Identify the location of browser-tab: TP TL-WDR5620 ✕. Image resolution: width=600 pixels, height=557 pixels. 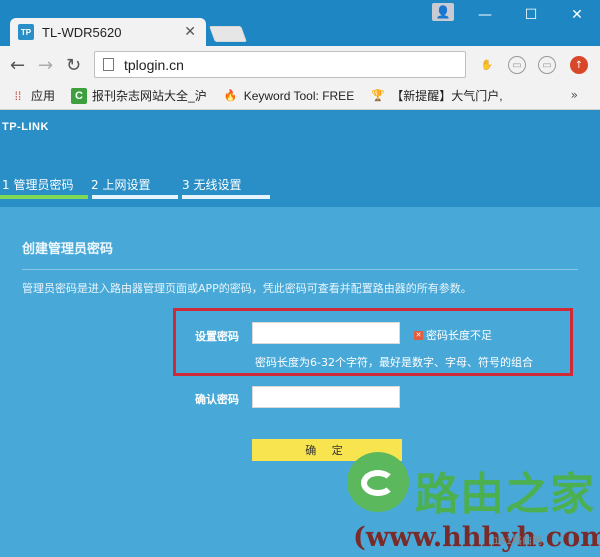
(108, 32).